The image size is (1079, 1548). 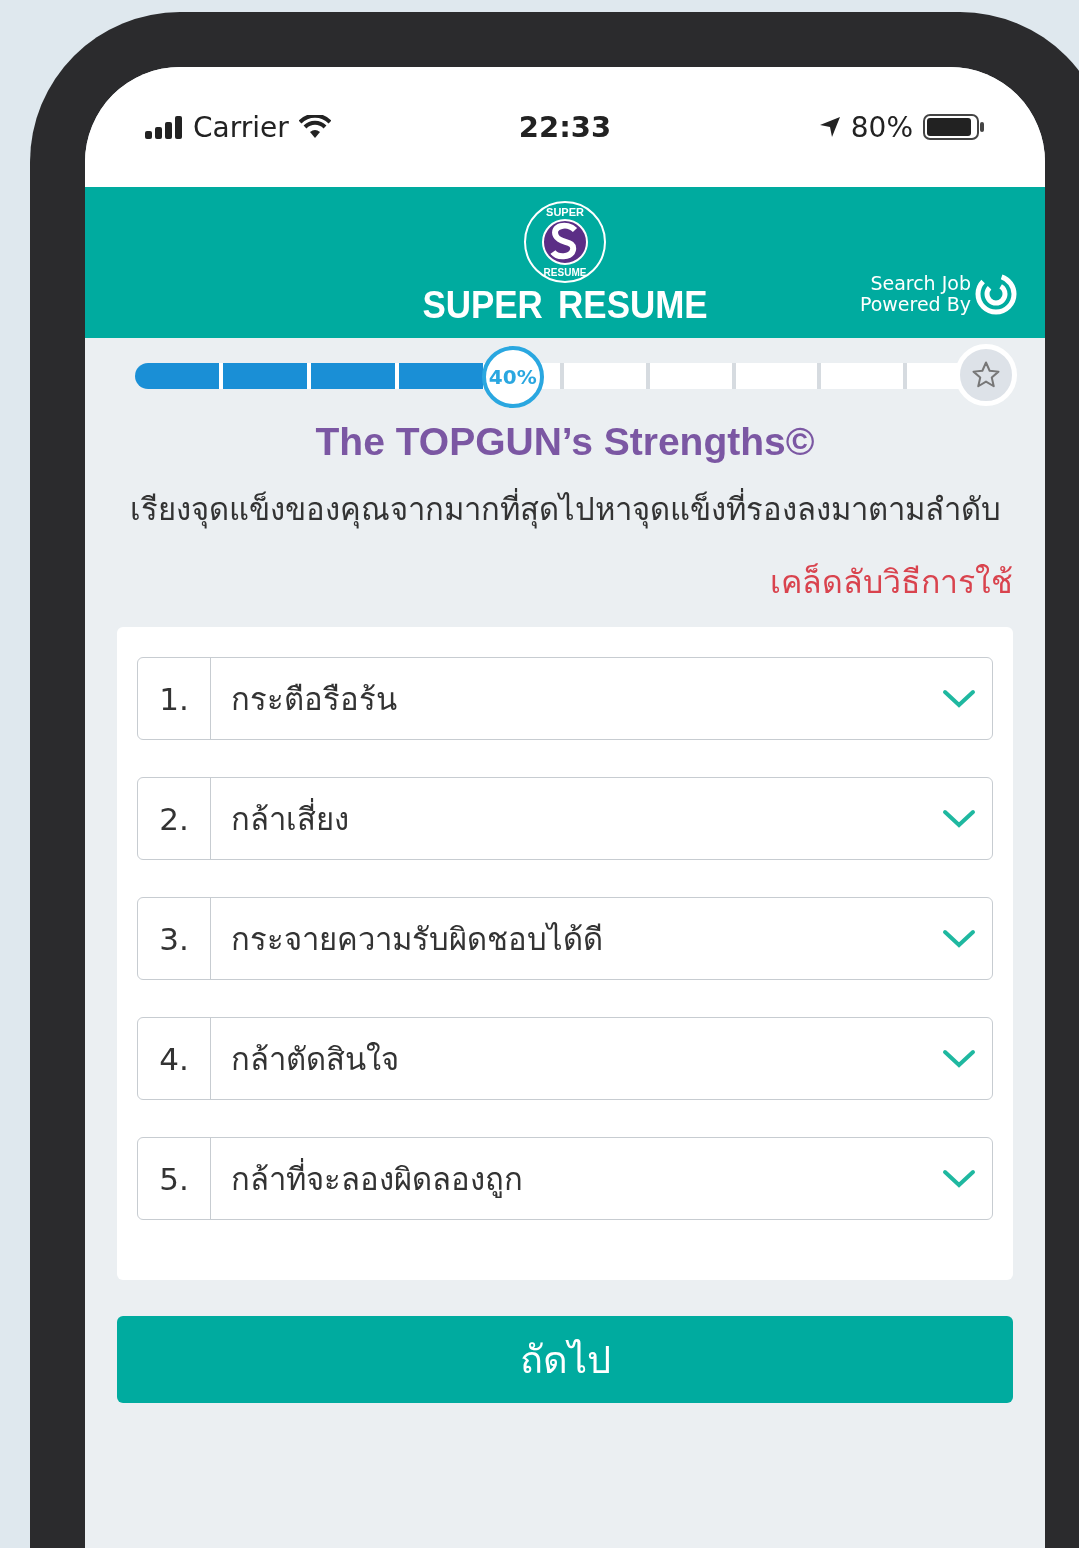 What do you see at coordinates (512, 377) in the screenshot?
I see `progress-badge: 40%` at bounding box center [512, 377].